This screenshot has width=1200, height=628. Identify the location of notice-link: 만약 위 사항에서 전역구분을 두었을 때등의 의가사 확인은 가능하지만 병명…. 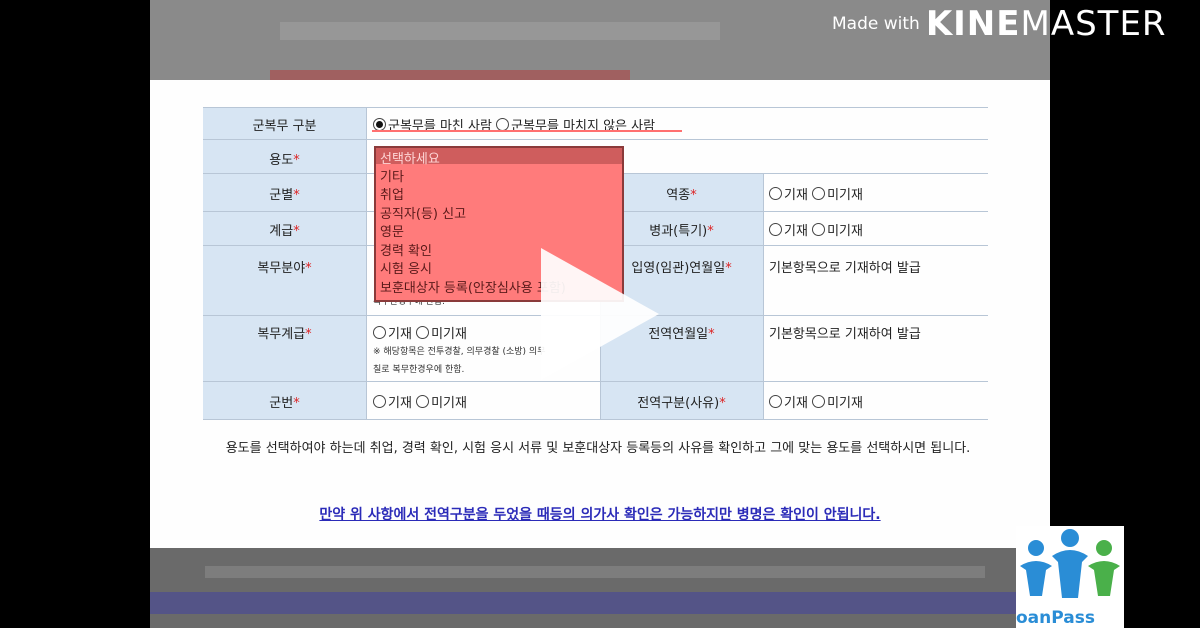
(600, 514).